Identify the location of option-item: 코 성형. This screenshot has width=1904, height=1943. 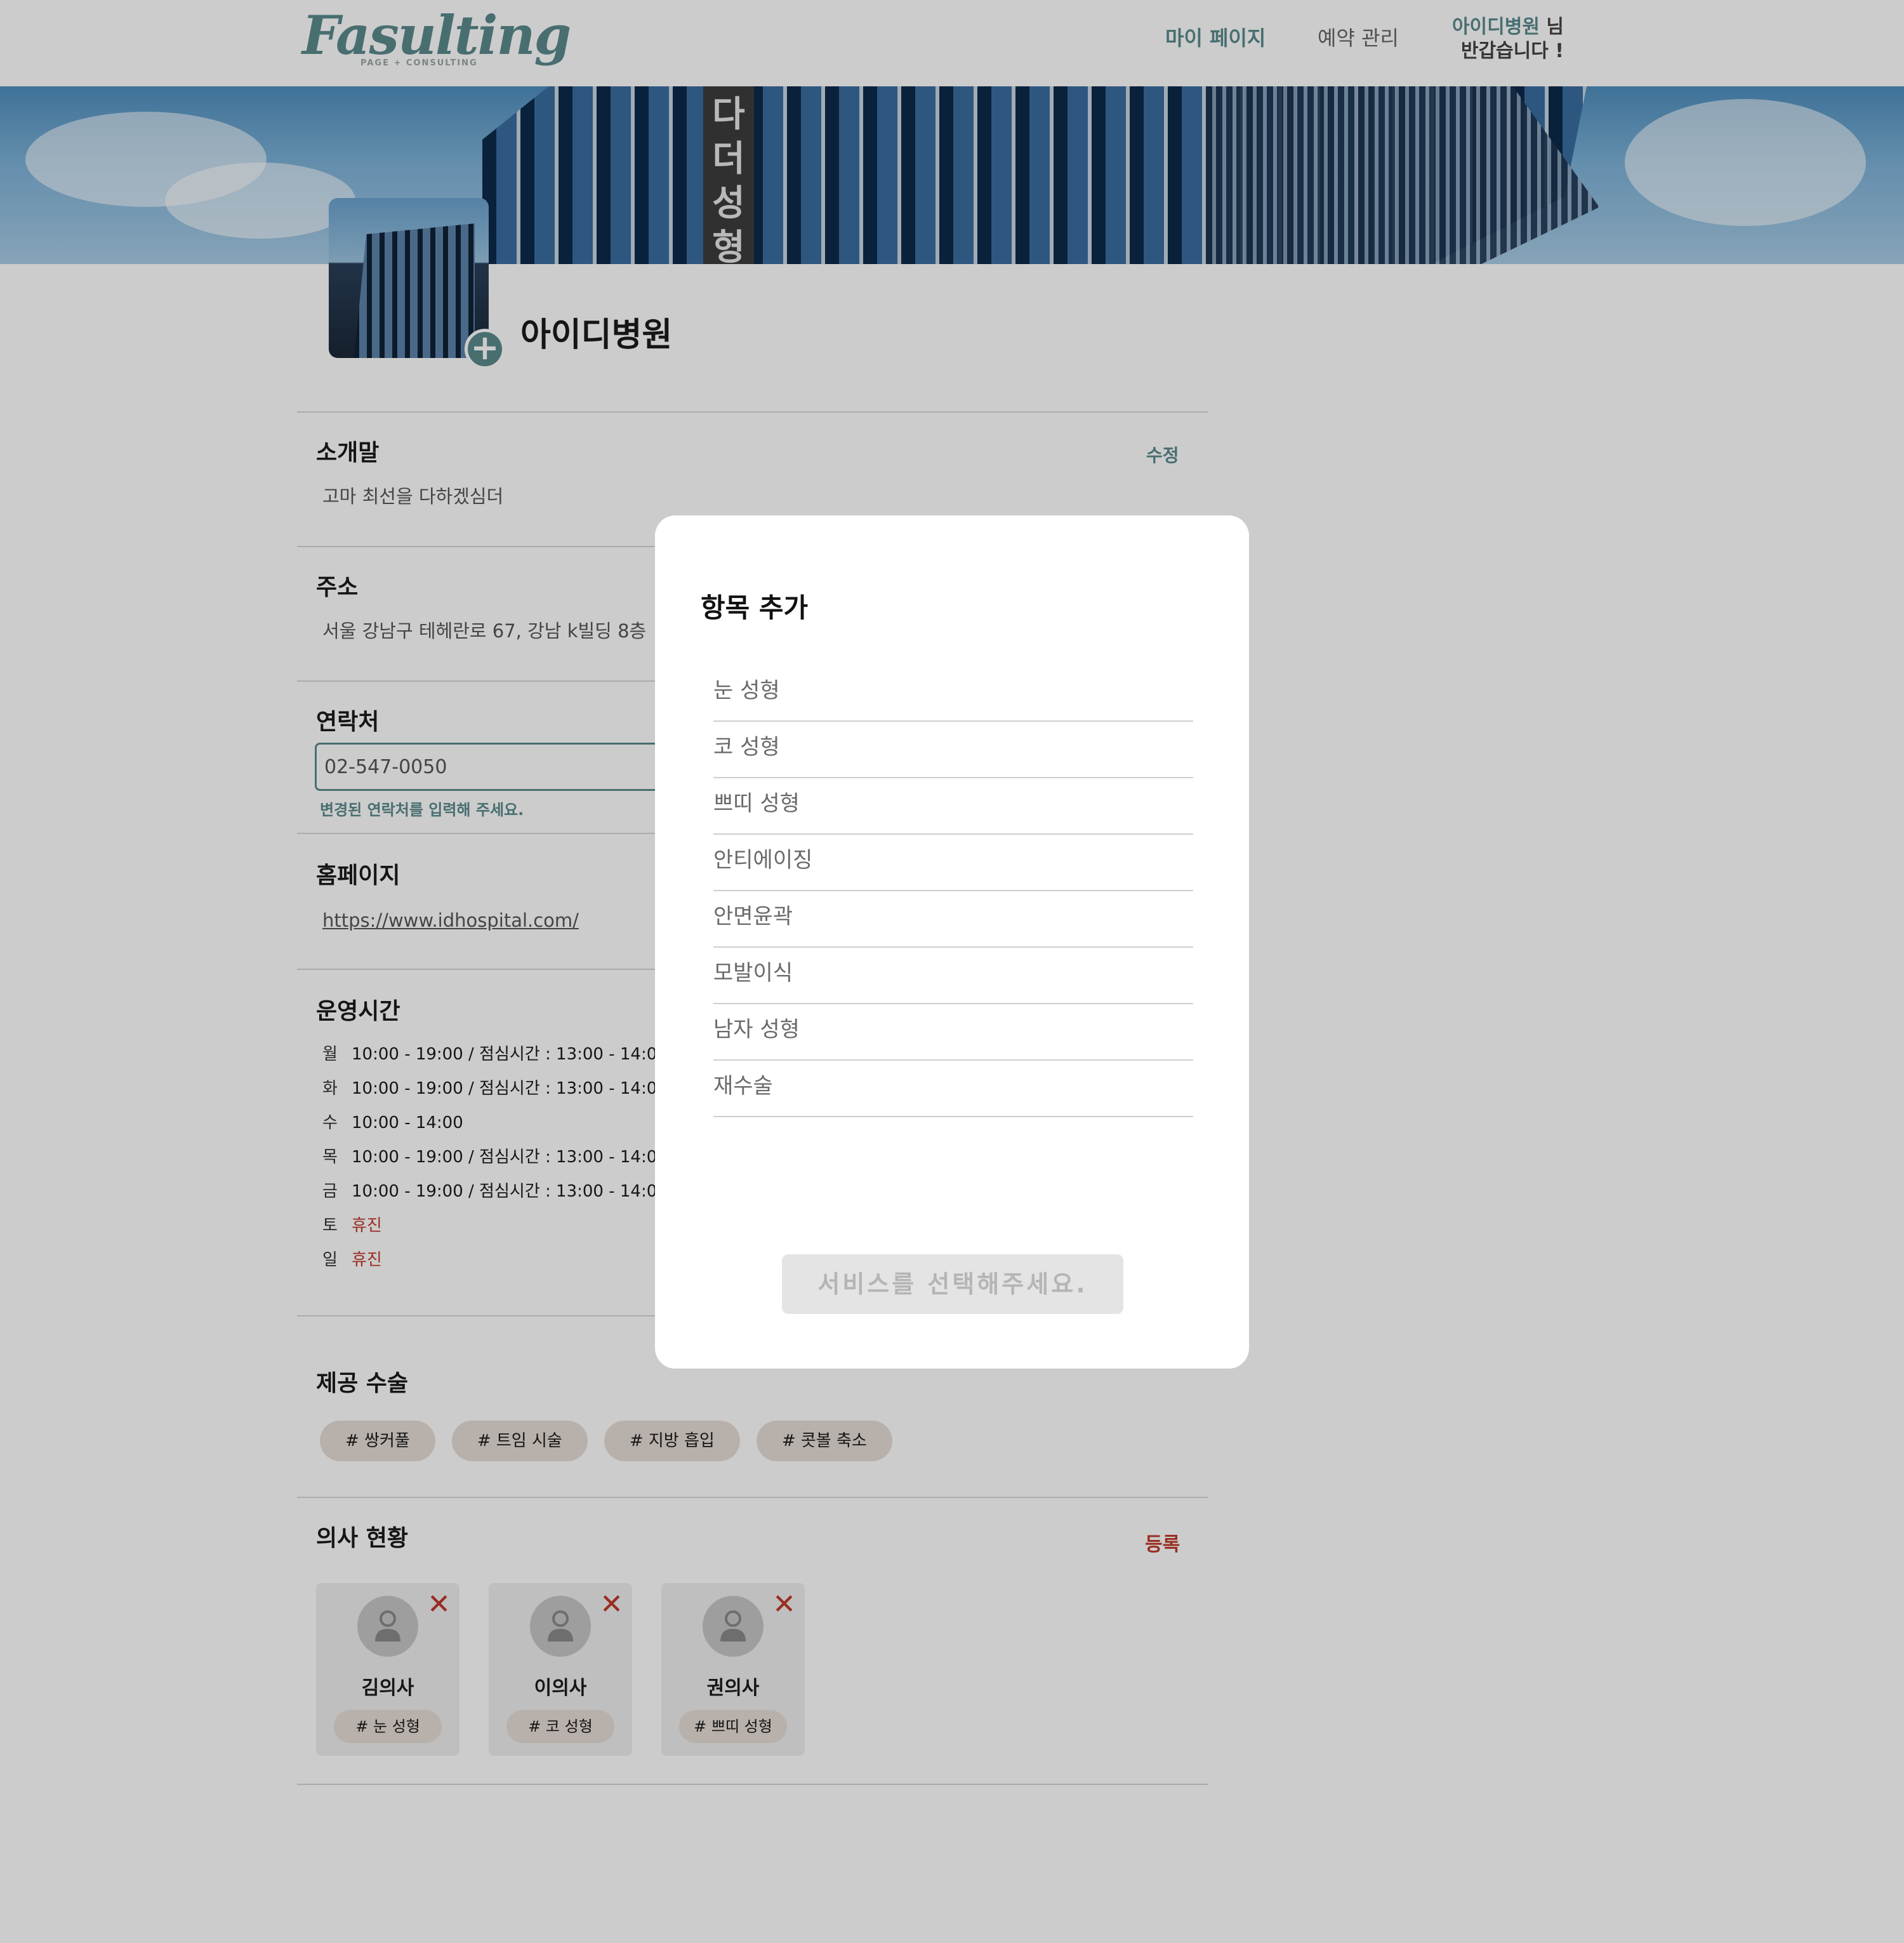
(953, 750).